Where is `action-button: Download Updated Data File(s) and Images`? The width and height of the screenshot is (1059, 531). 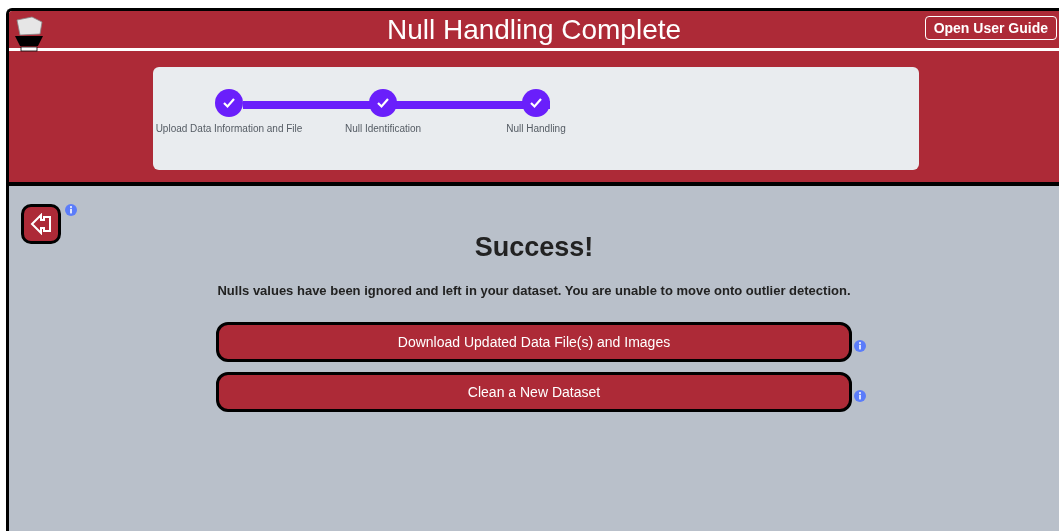
action-button: Download Updated Data File(s) and Images is located at coordinates (534, 342).